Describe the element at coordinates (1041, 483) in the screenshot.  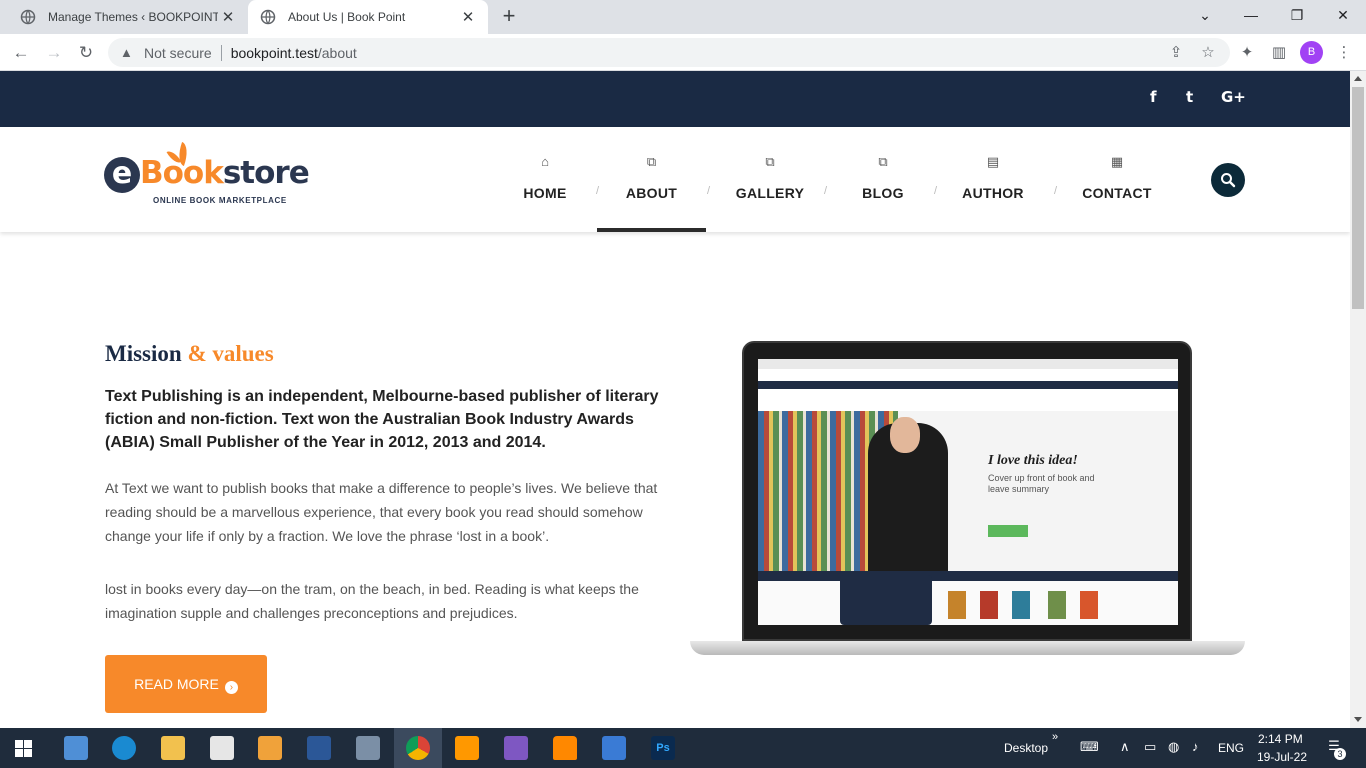
I see `screen-subtext: Cover up front of book and leave summary` at that location.